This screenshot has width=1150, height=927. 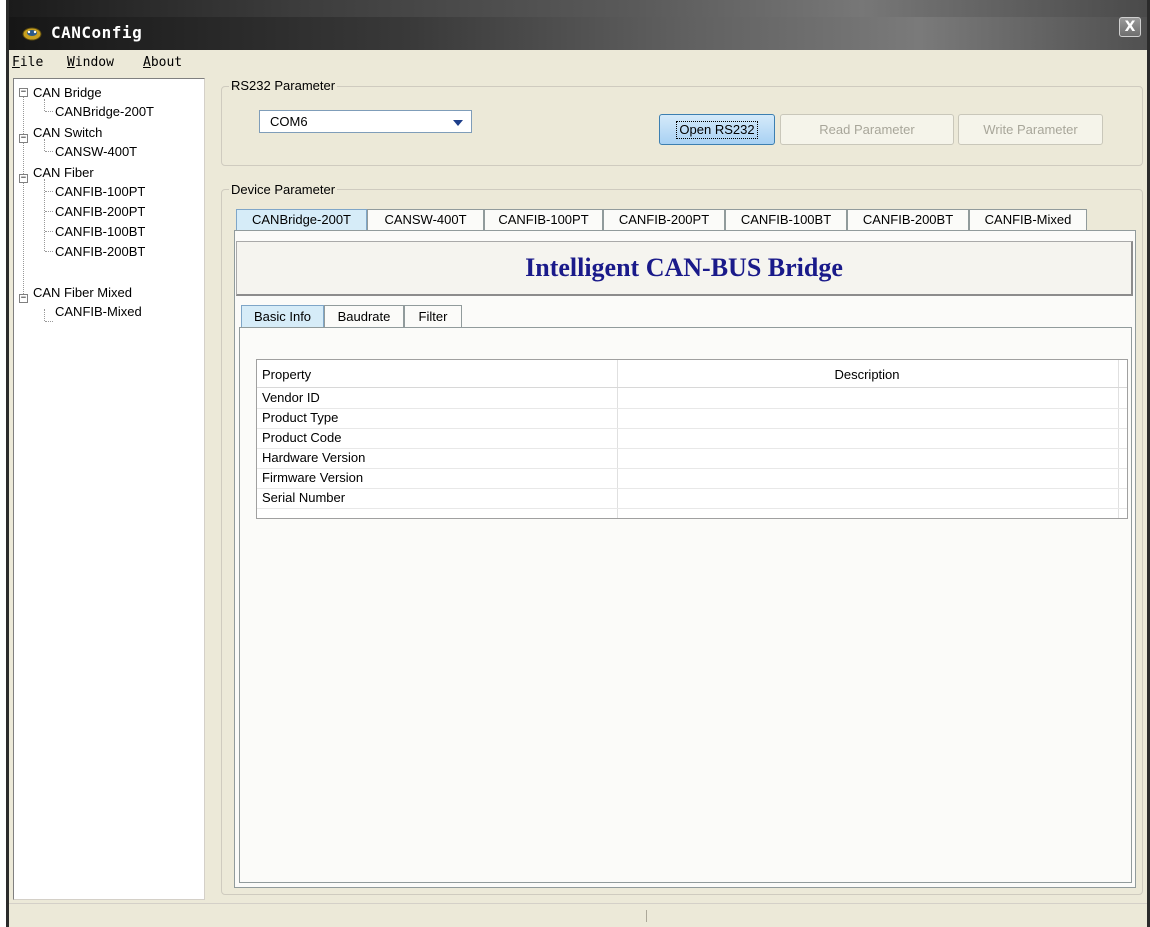 I want to click on table-row: Product Code, so click(x=692, y=439).